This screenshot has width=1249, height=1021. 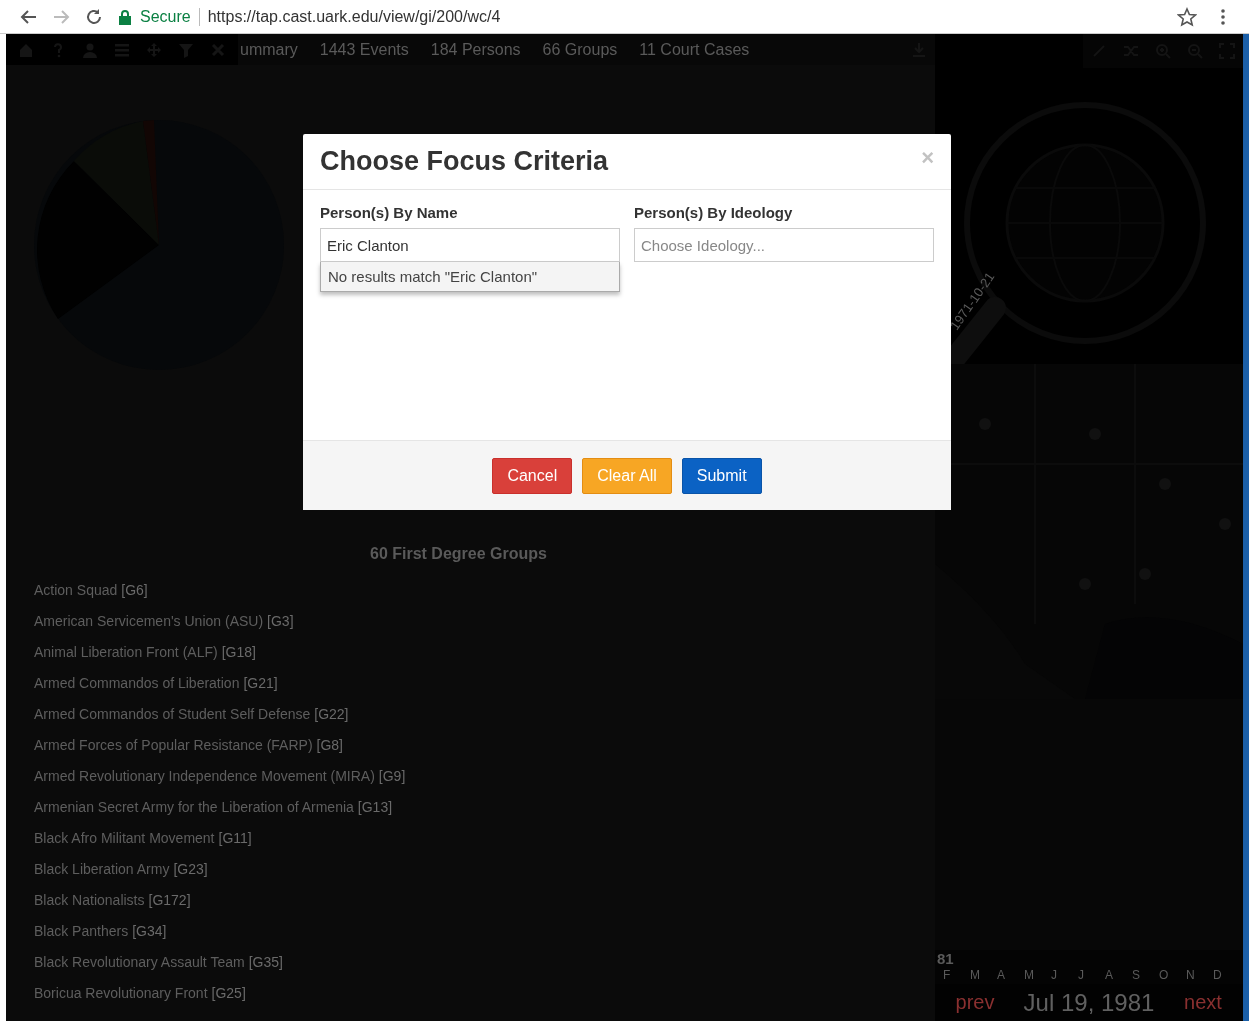 I want to click on group-link: Action Squad, so click(x=76, y=590).